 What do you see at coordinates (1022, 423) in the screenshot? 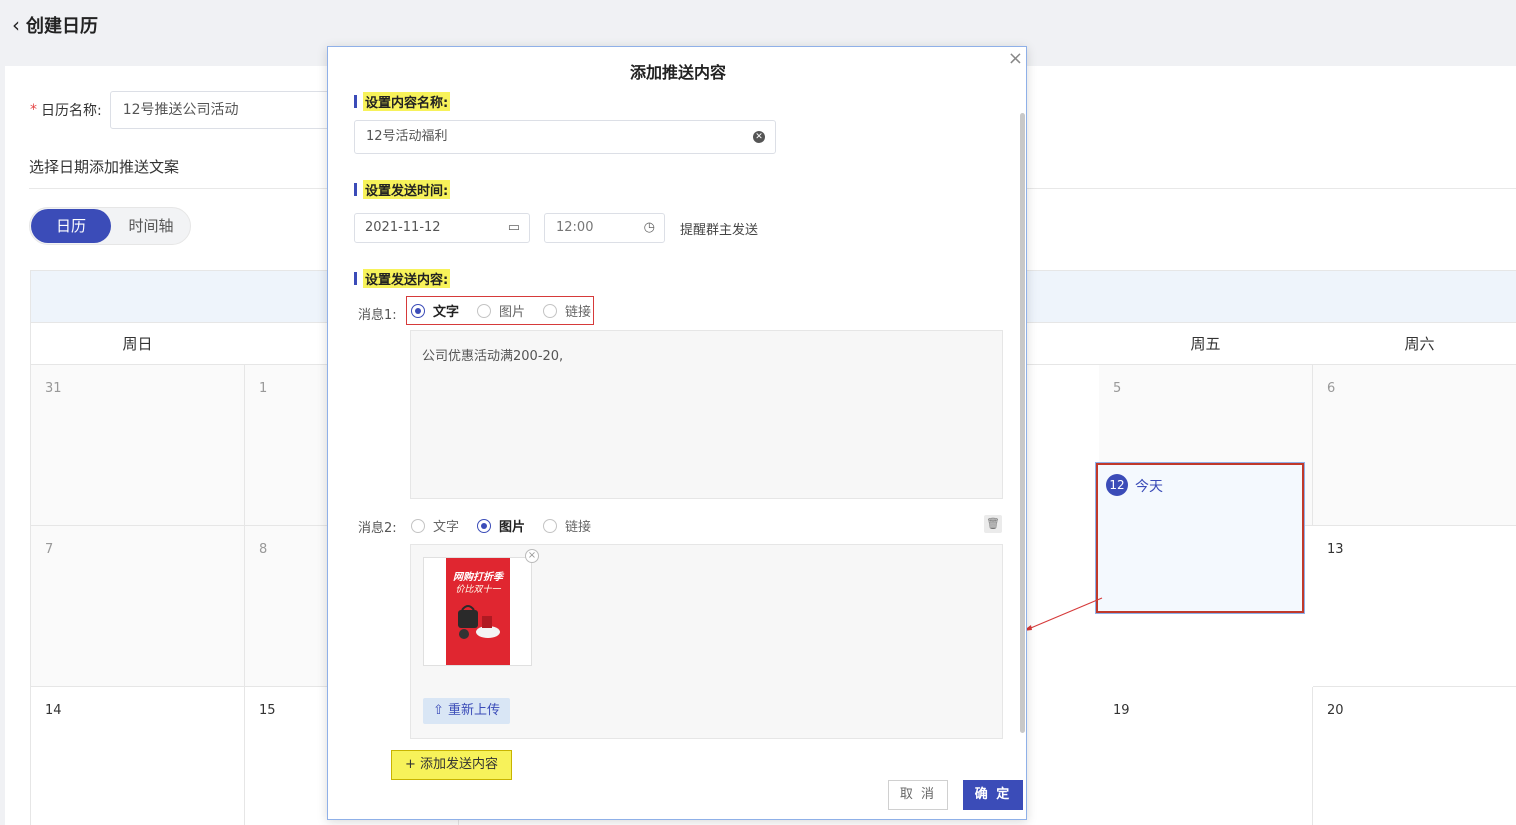
I see `scrollbar` at bounding box center [1022, 423].